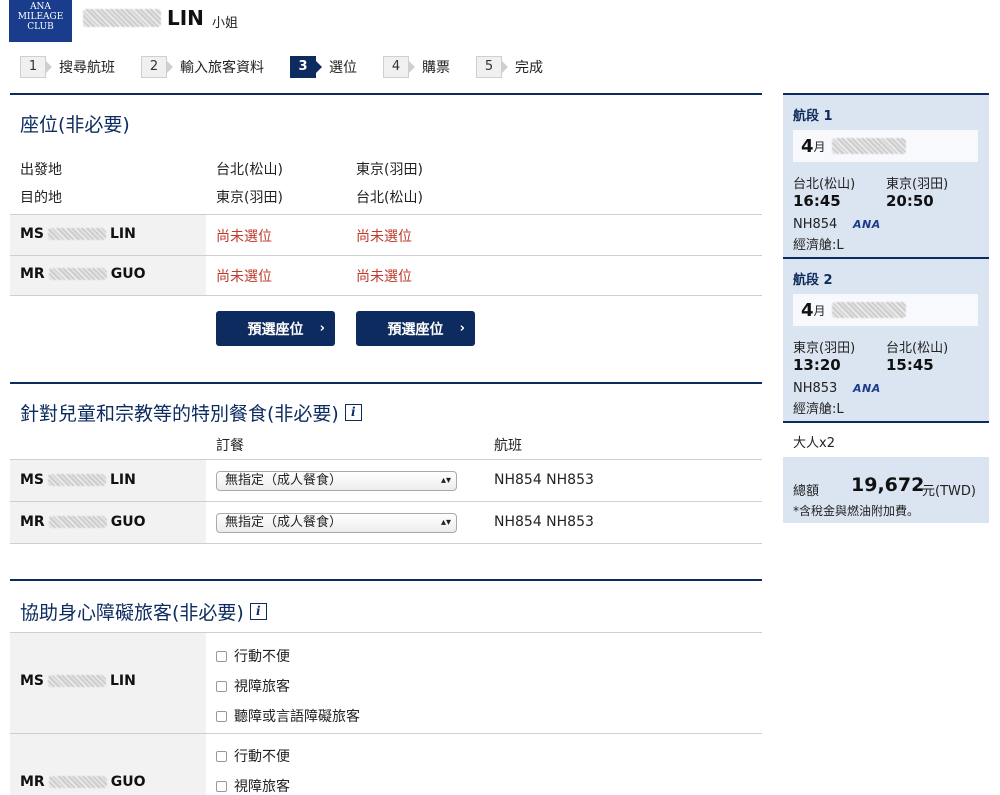 This screenshot has height=795, width=1000. Describe the element at coordinates (868, 146) in the screenshot. I see `redacted-date` at that location.